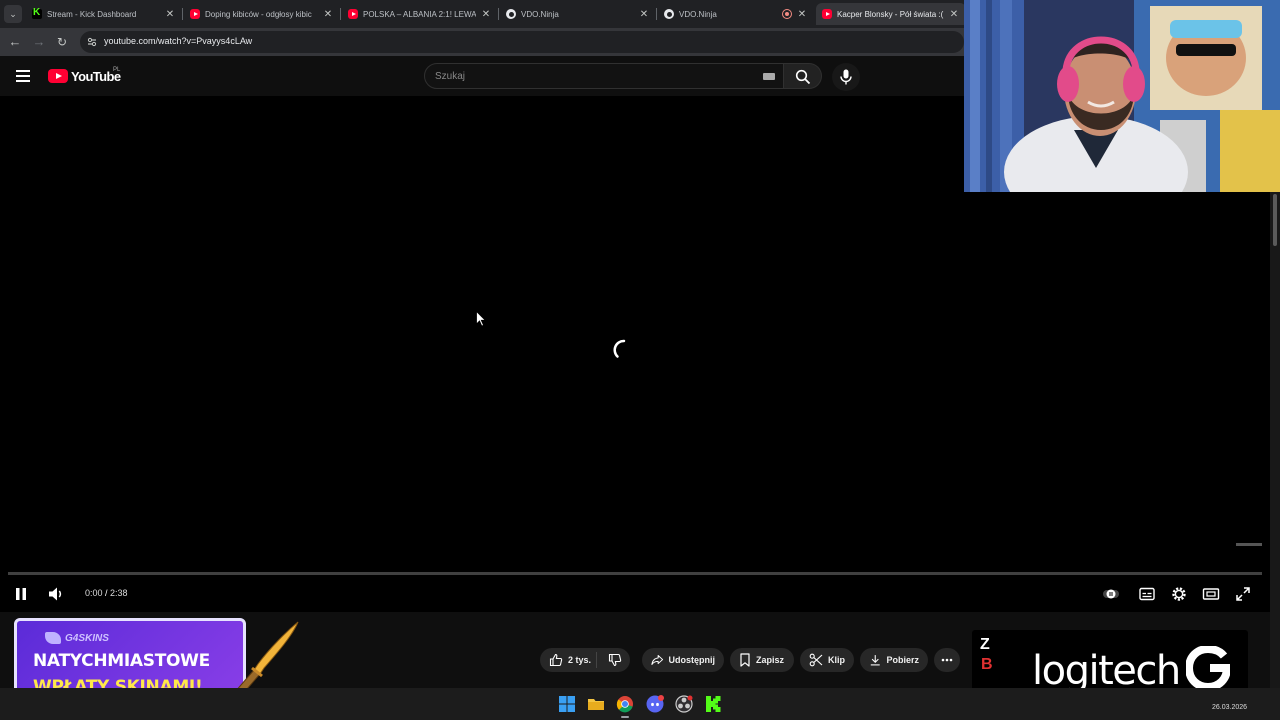  What do you see at coordinates (1147, 594) in the screenshot?
I see `subtitles-button` at bounding box center [1147, 594].